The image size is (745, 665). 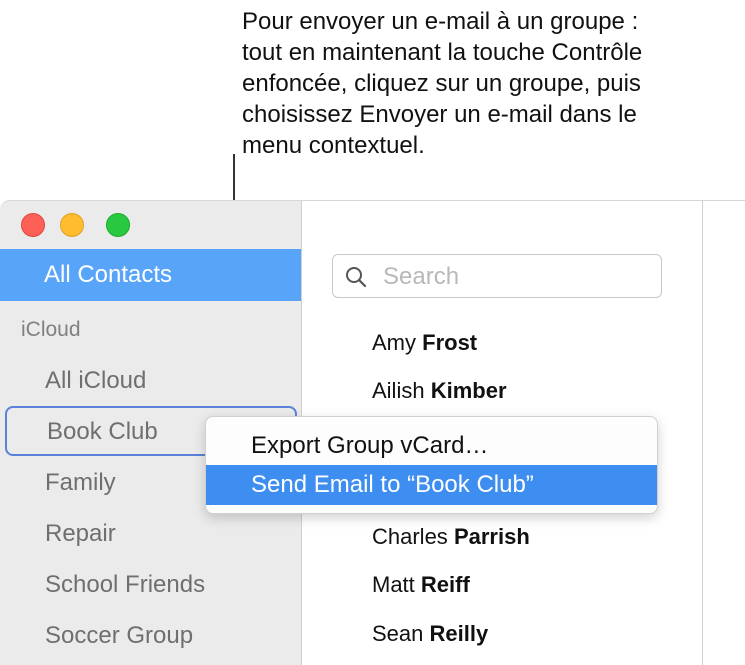 I want to click on send-email-to-group-menu-item: Send Email to “Book Club”, so click(x=431, y=485).